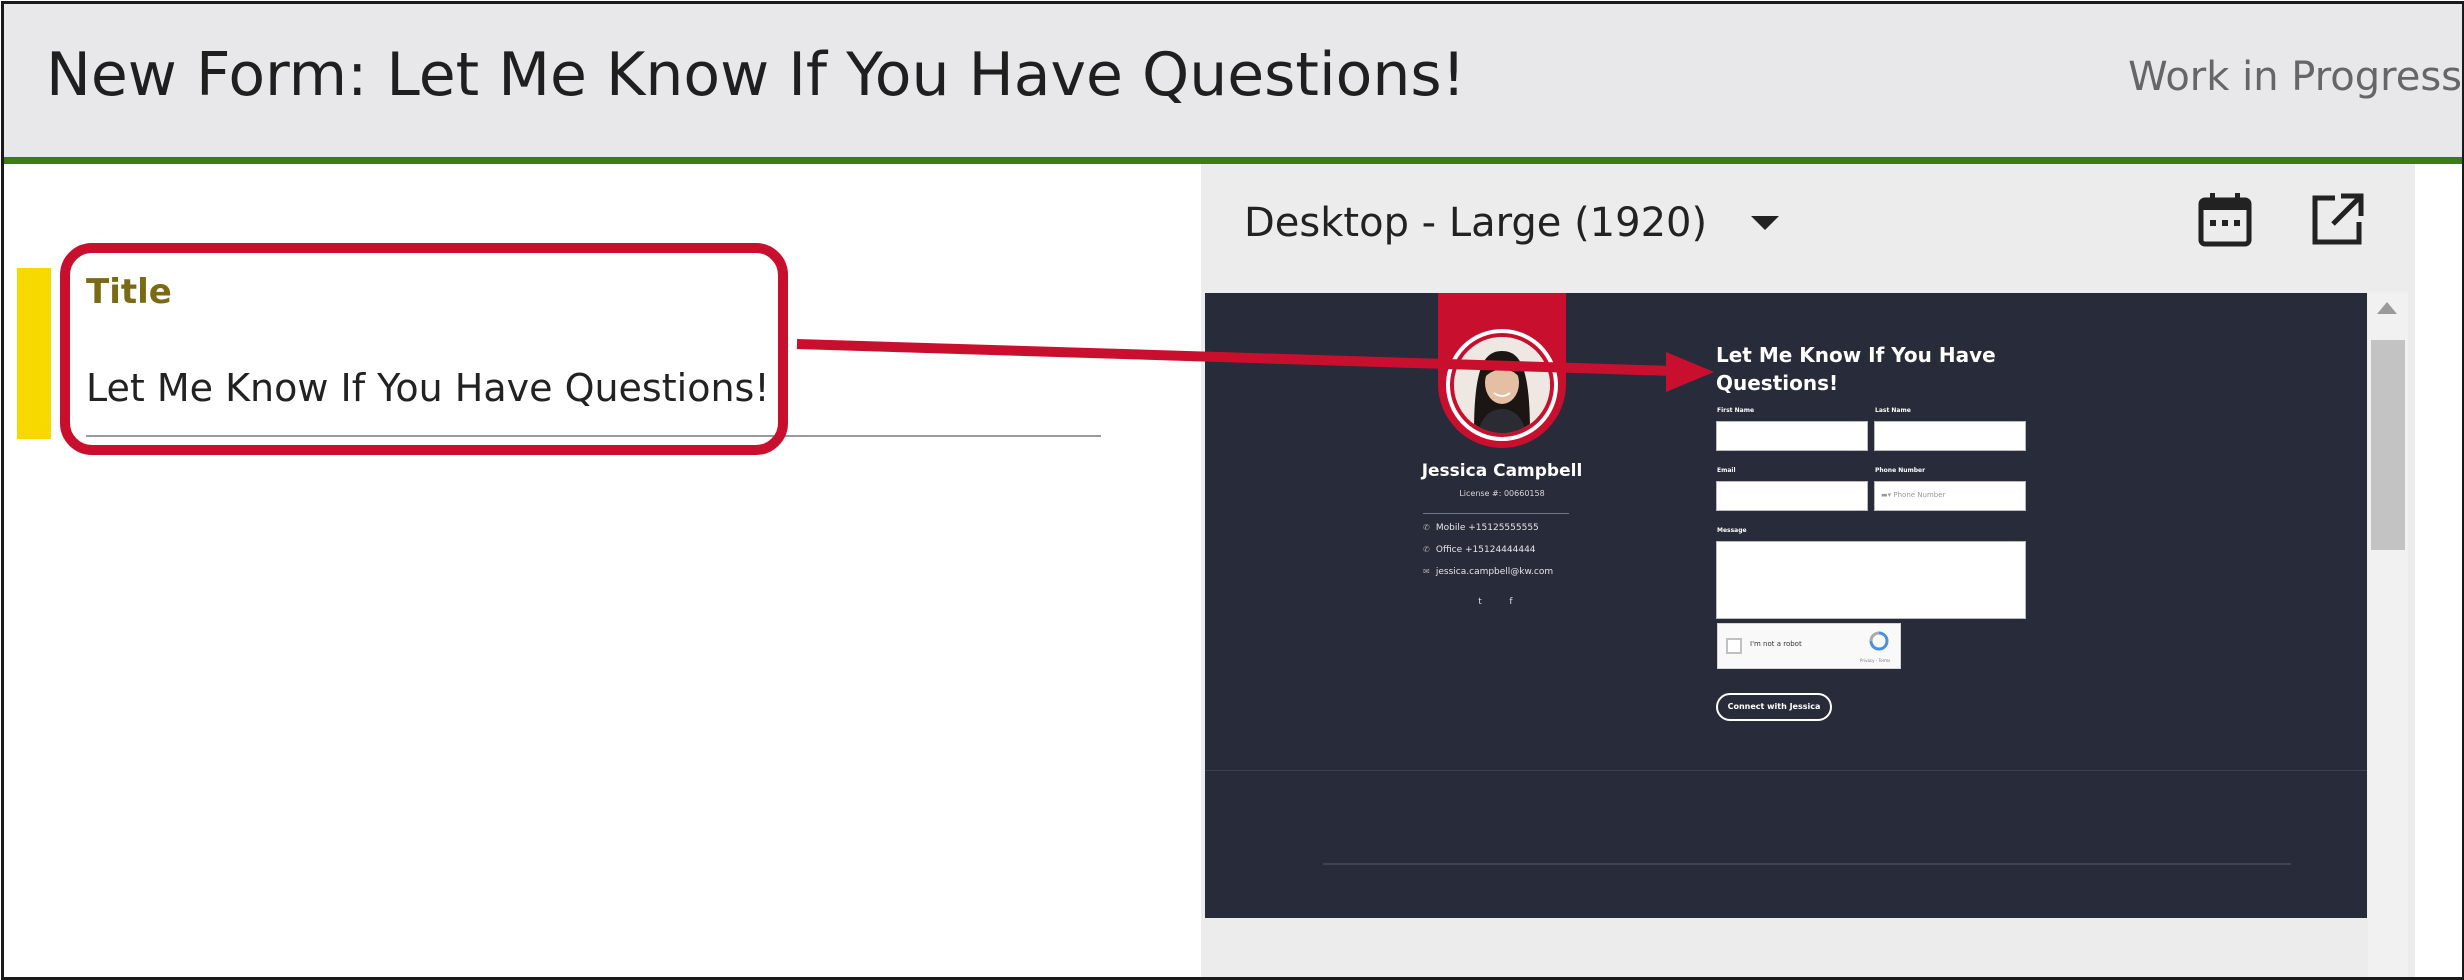 The image size is (2464, 980). I want to click on device-size-dropdown: Desktop - Large (1920), so click(1512, 223).